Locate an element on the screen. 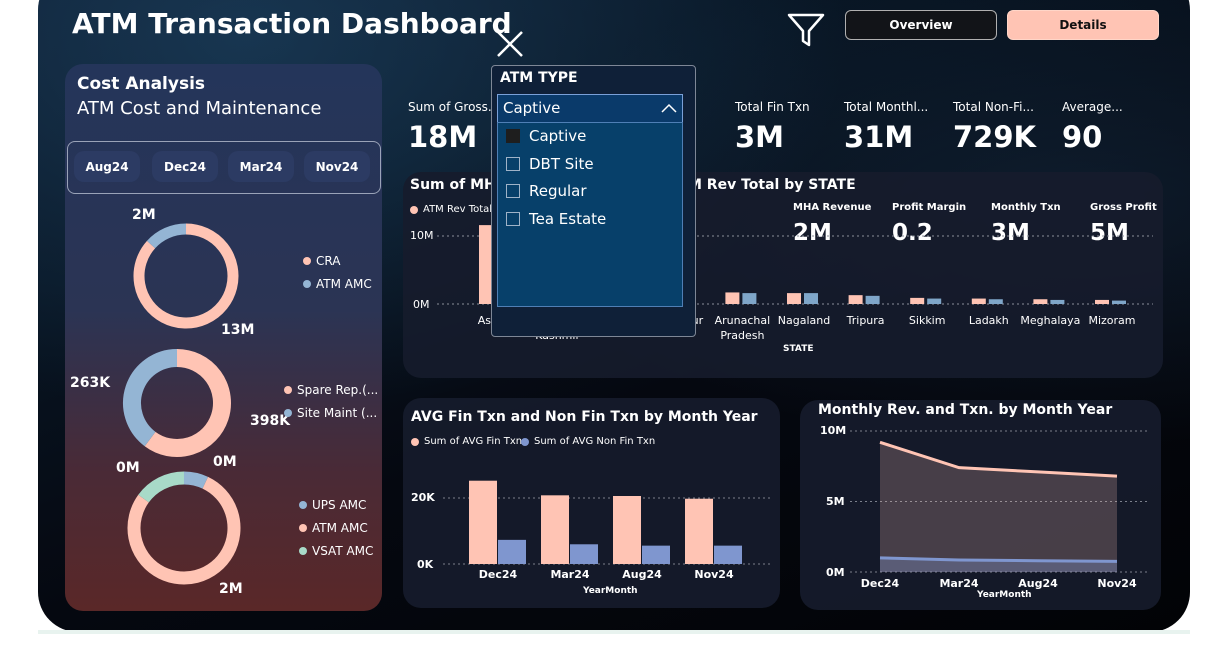 This screenshot has height=648, width=1220. kpi-value-monthly: 31M is located at coordinates (879, 137).